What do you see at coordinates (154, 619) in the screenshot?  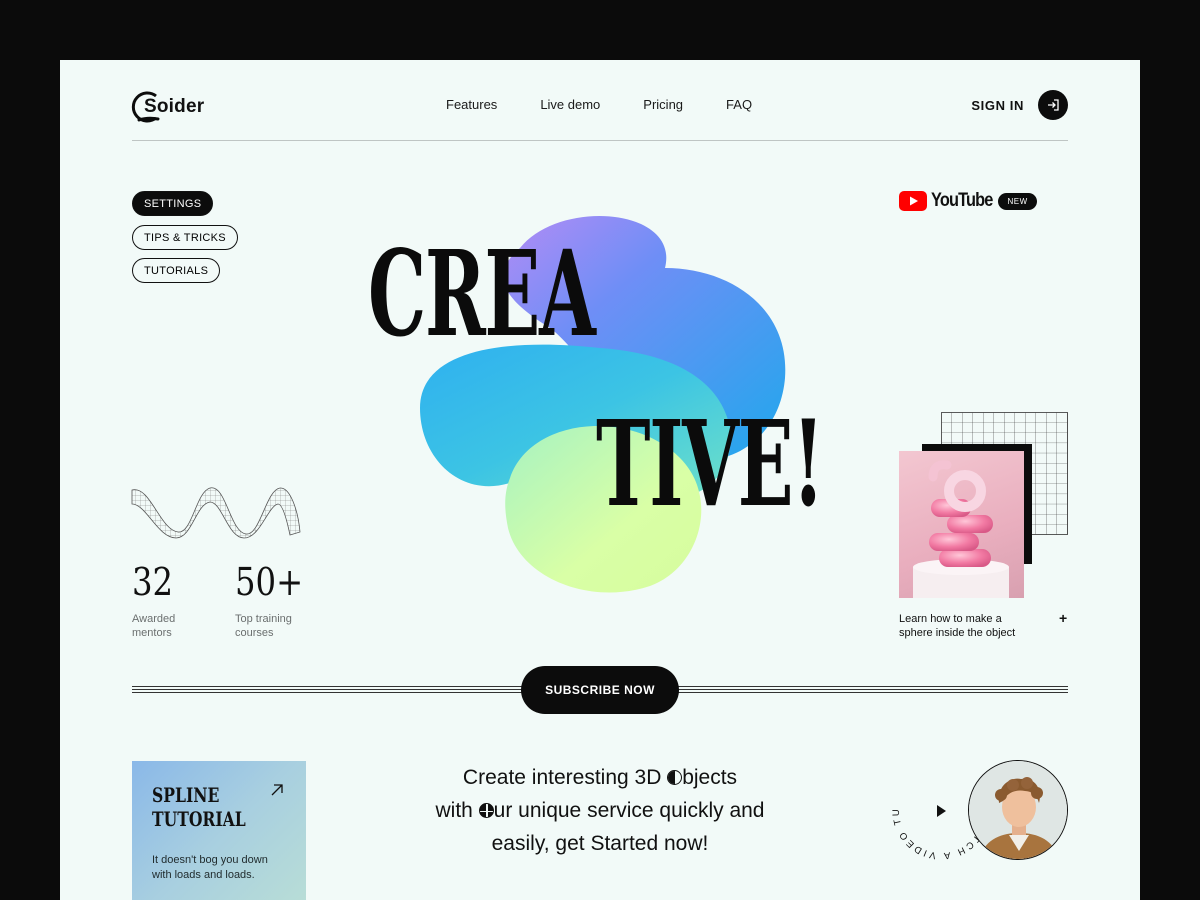 I see `stat-mentors-label-line1: Awarded` at bounding box center [154, 619].